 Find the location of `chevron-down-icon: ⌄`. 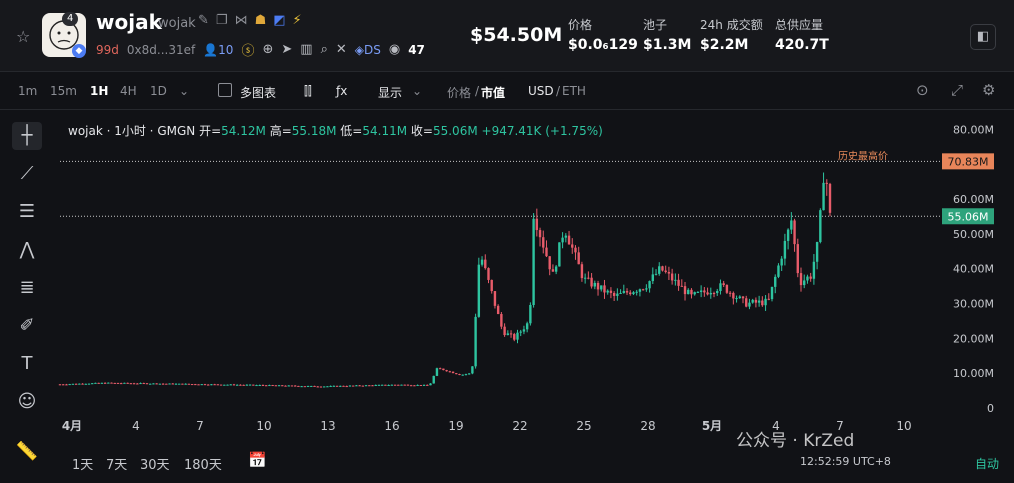

chevron-down-icon: ⌄ is located at coordinates (184, 91).